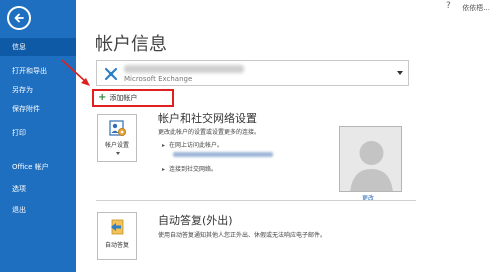 The image size is (500, 272). What do you see at coordinates (117, 138) in the screenshot?
I see `account-settings-tile: 帐户设置` at bounding box center [117, 138].